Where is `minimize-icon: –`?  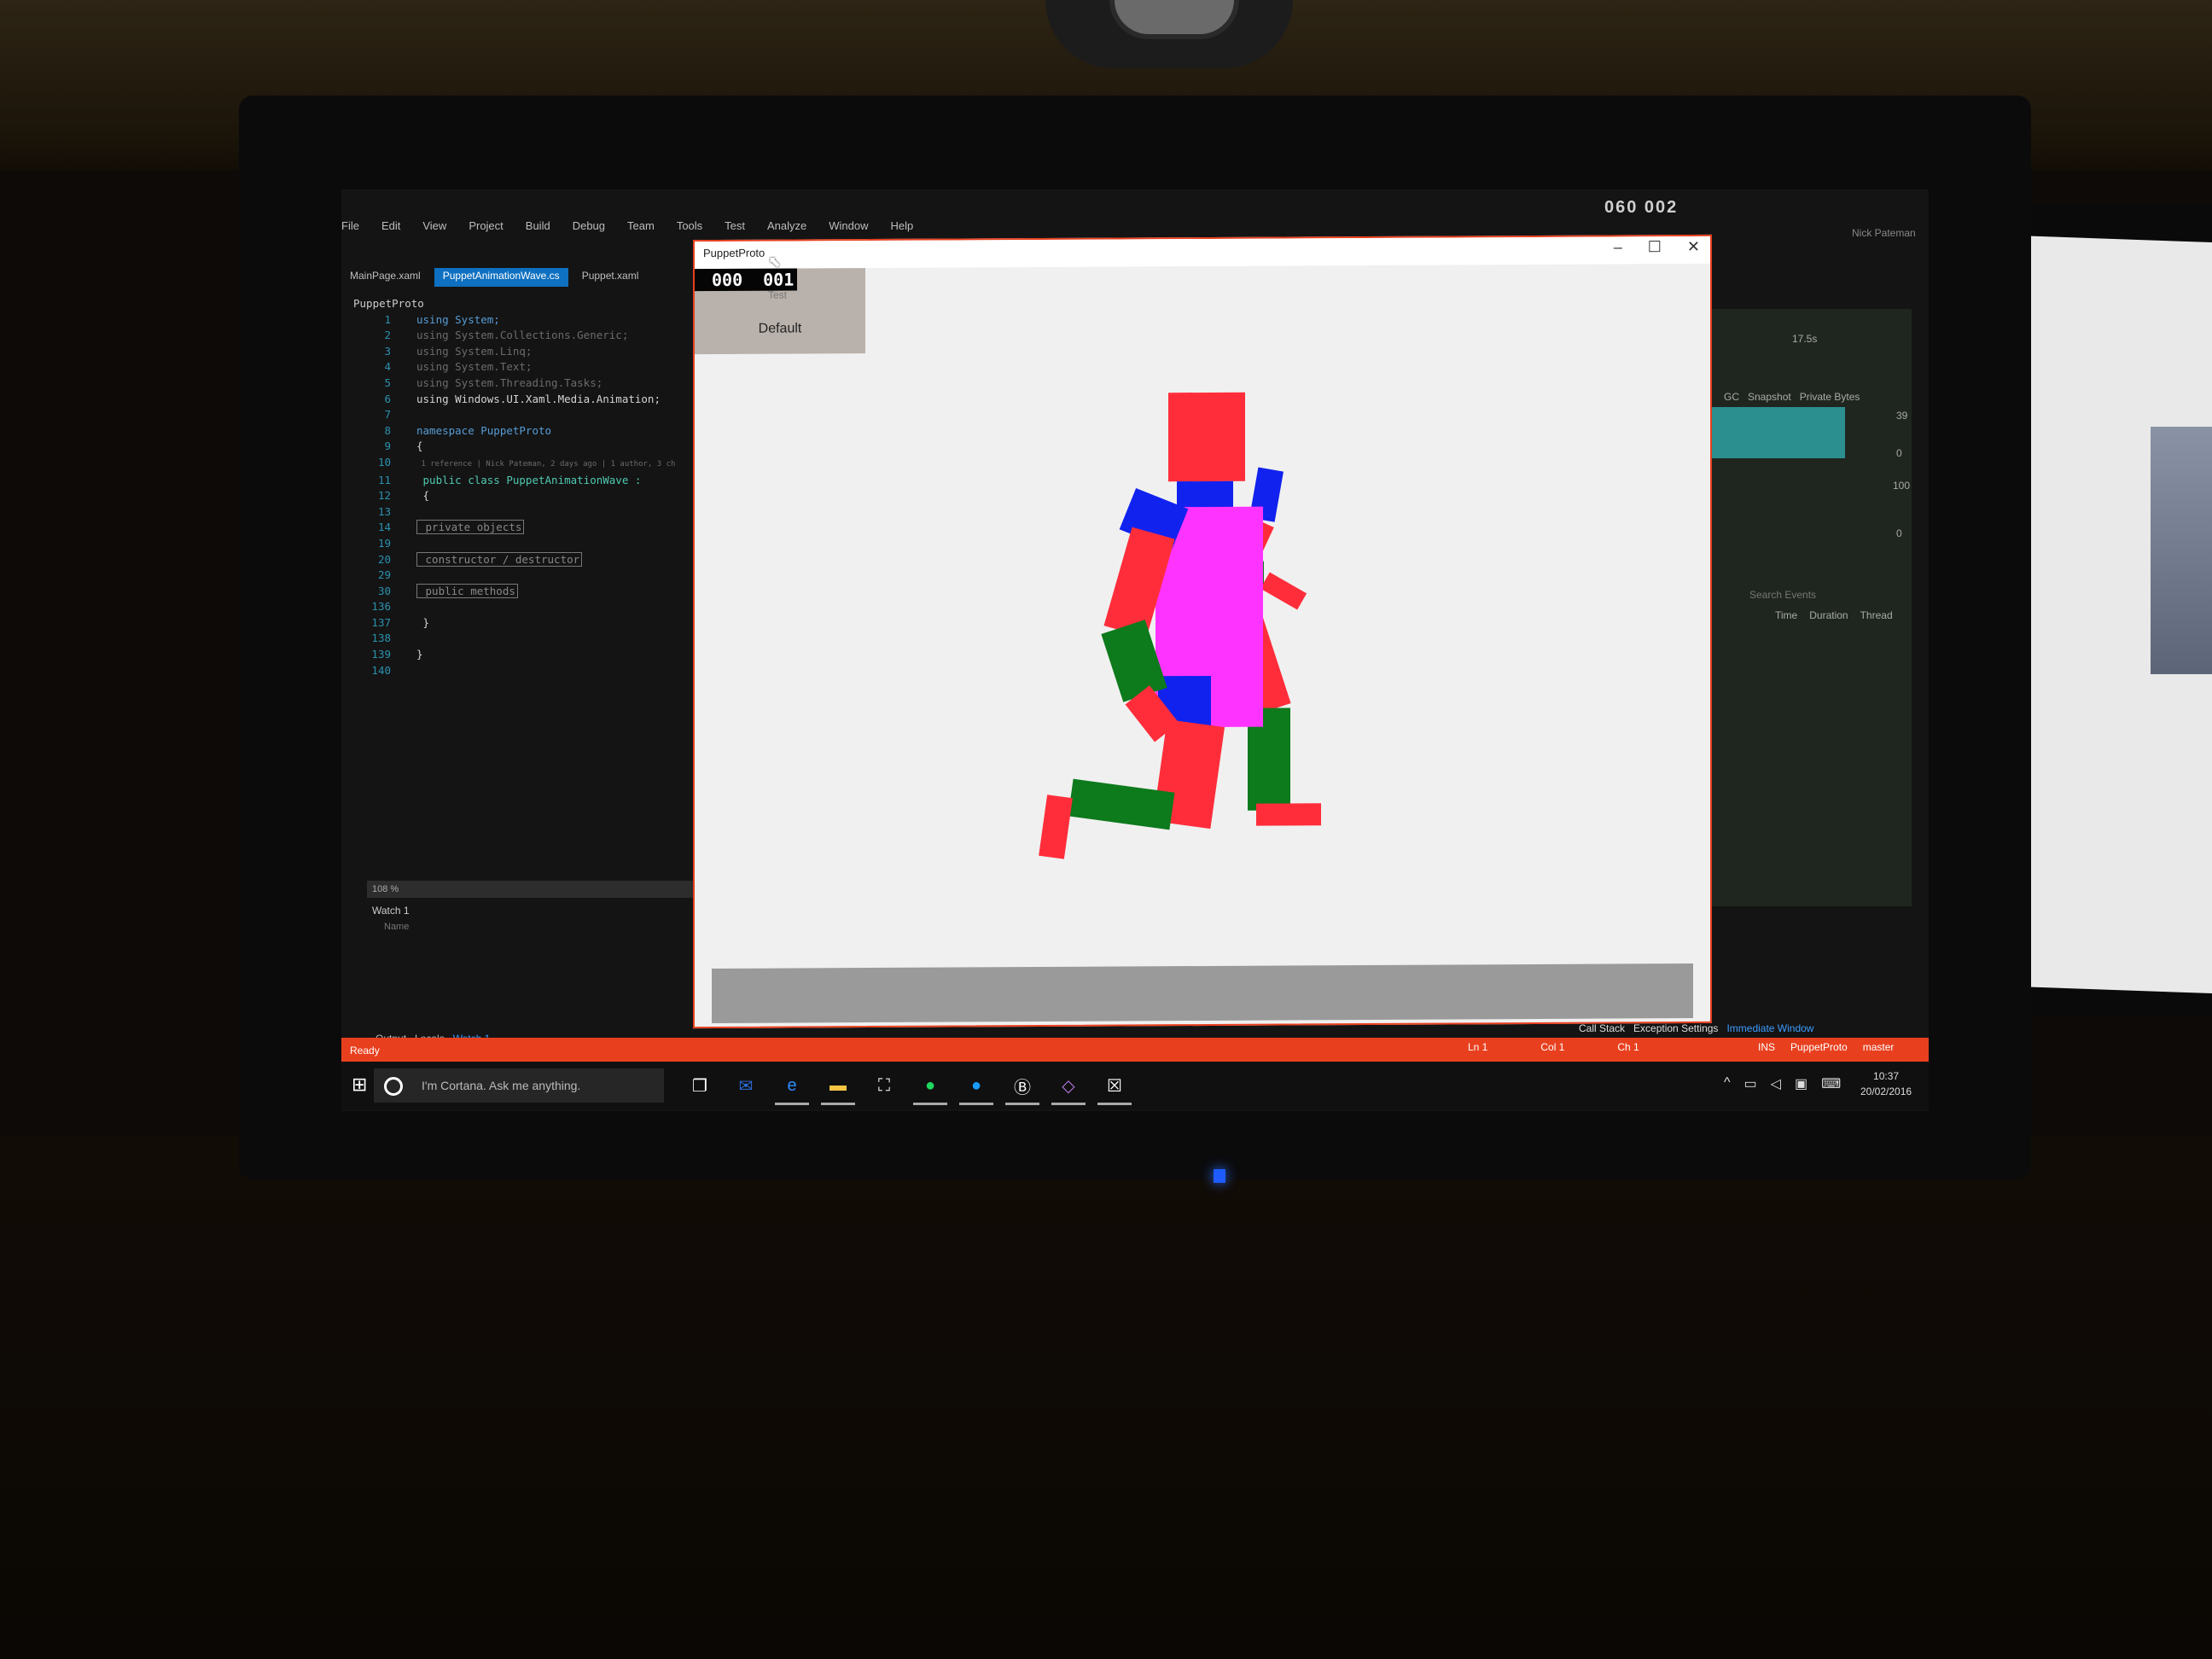 minimize-icon: – is located at coordinates (1618, 247).